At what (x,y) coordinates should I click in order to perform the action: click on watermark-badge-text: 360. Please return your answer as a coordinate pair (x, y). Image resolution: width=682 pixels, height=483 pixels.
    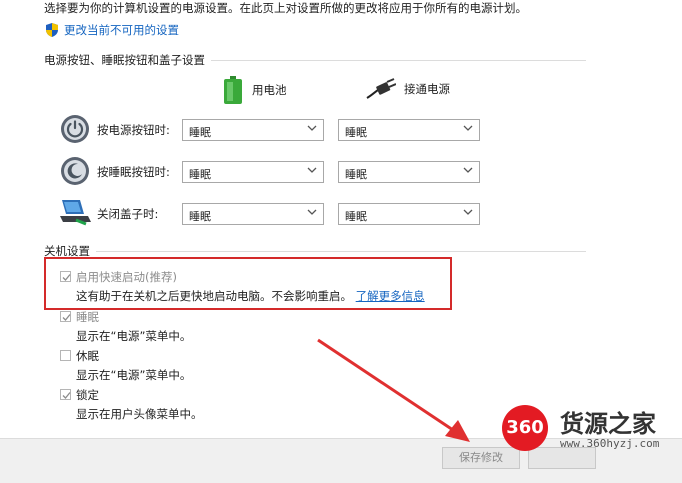
    Looking at the image, I should click on (525, 427).